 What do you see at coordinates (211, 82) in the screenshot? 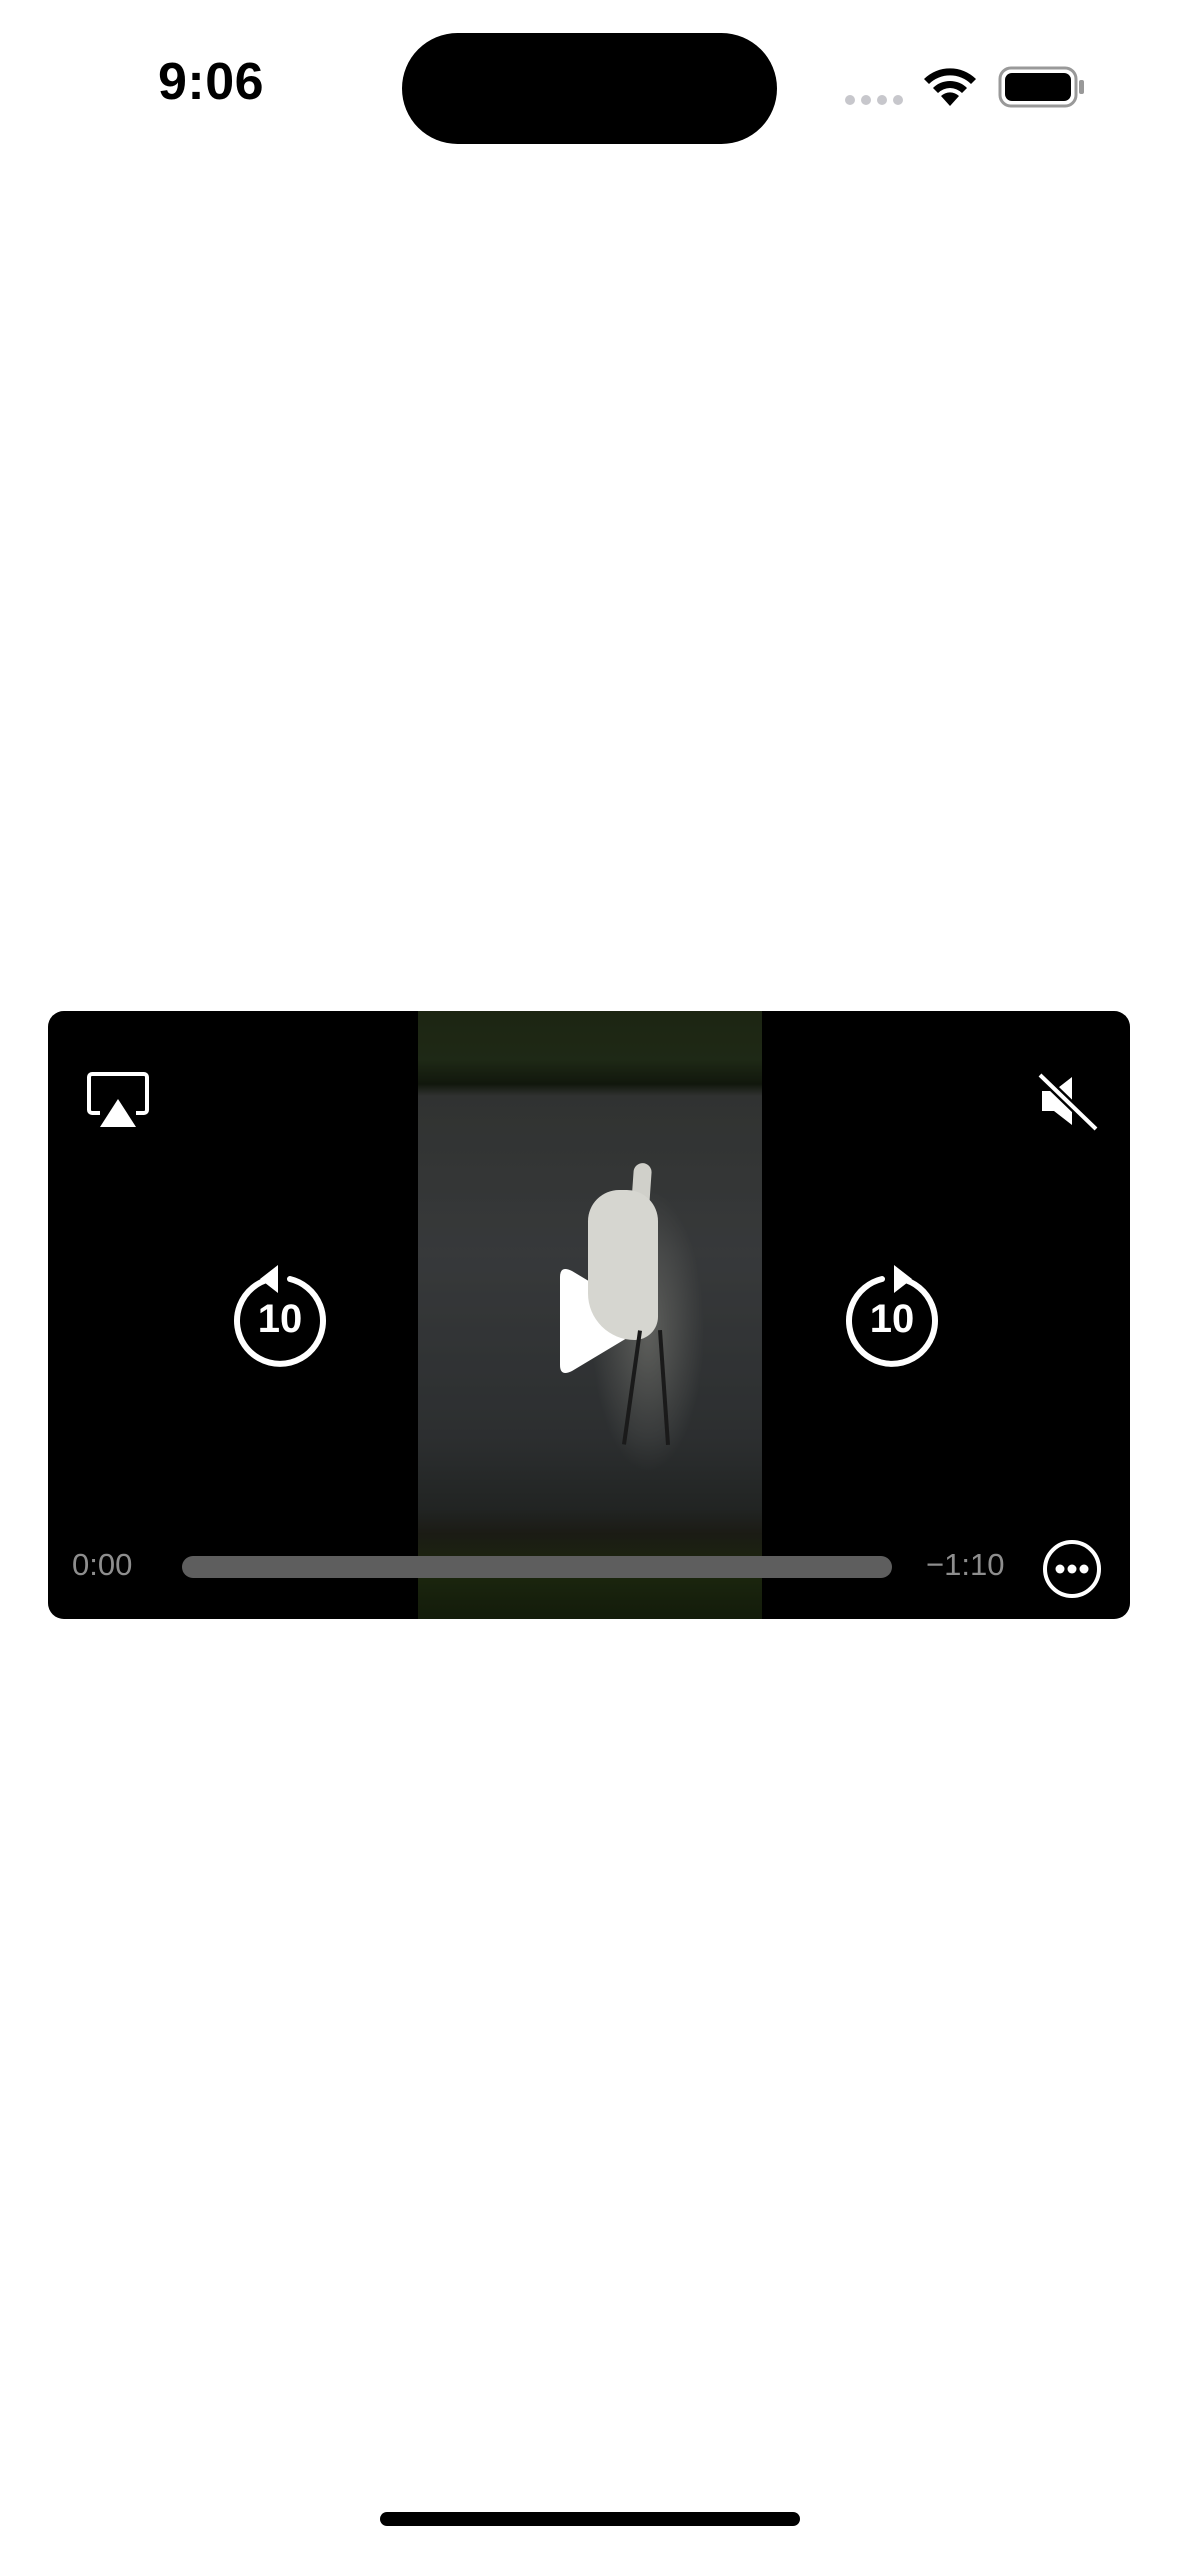
I see `status-time: 9:06` at bounding box center [211, 82].